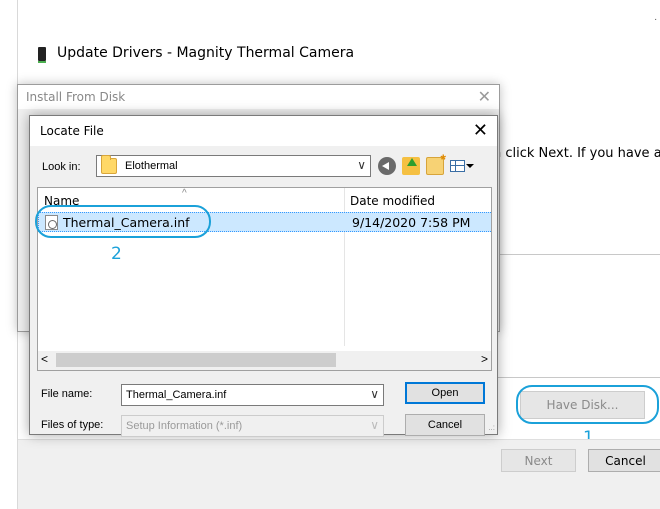 This screenshot has height=509, width=660. I want to click on horizontal-scrollbar: < >, so click(264, 360).